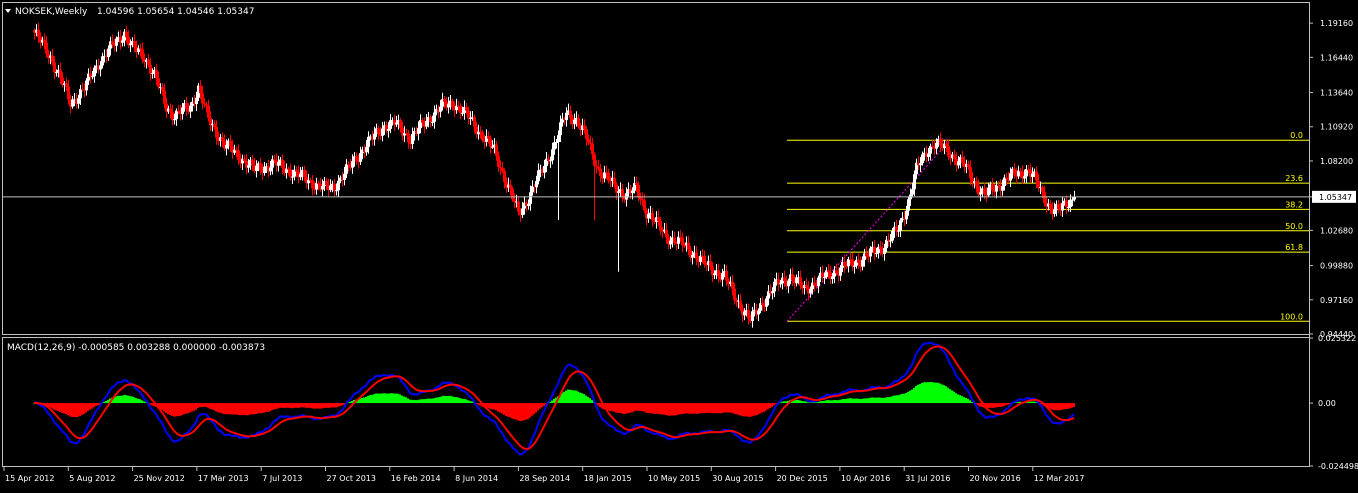  Describe the element at coordinates (608, 478) in the screenshot. I see `time-tick-label: 18 Jan 2015` at that location.